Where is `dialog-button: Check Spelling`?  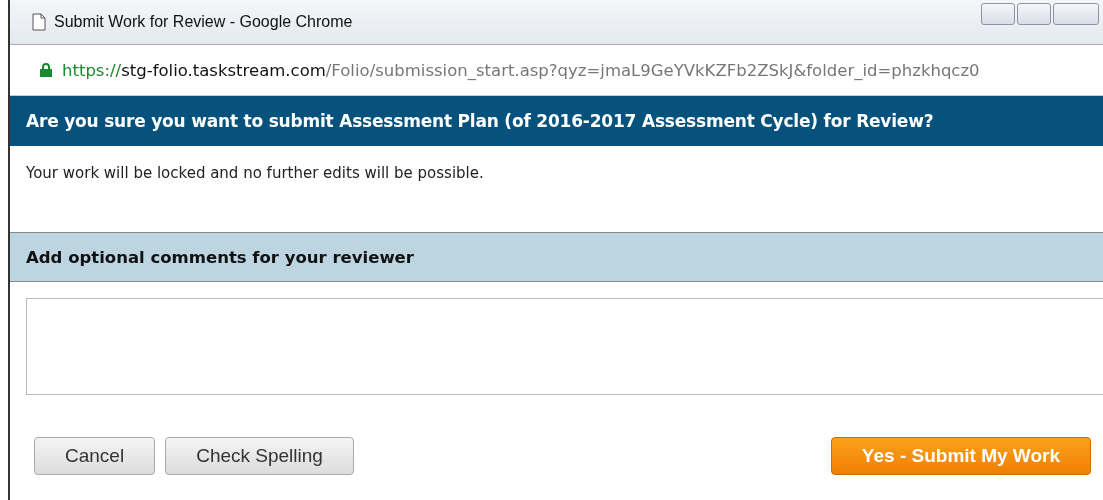 dialog-button: Check Spelling is located at coordinates (259, 456).